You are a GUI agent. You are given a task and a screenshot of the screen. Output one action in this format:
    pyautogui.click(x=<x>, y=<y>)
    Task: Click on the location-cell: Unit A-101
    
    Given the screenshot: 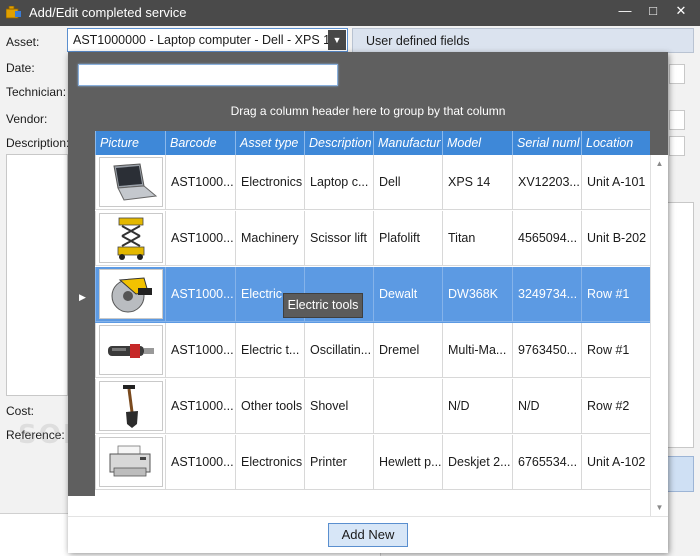 What is the action you would take?
    pyautogui.click(x=615, y=182)
    